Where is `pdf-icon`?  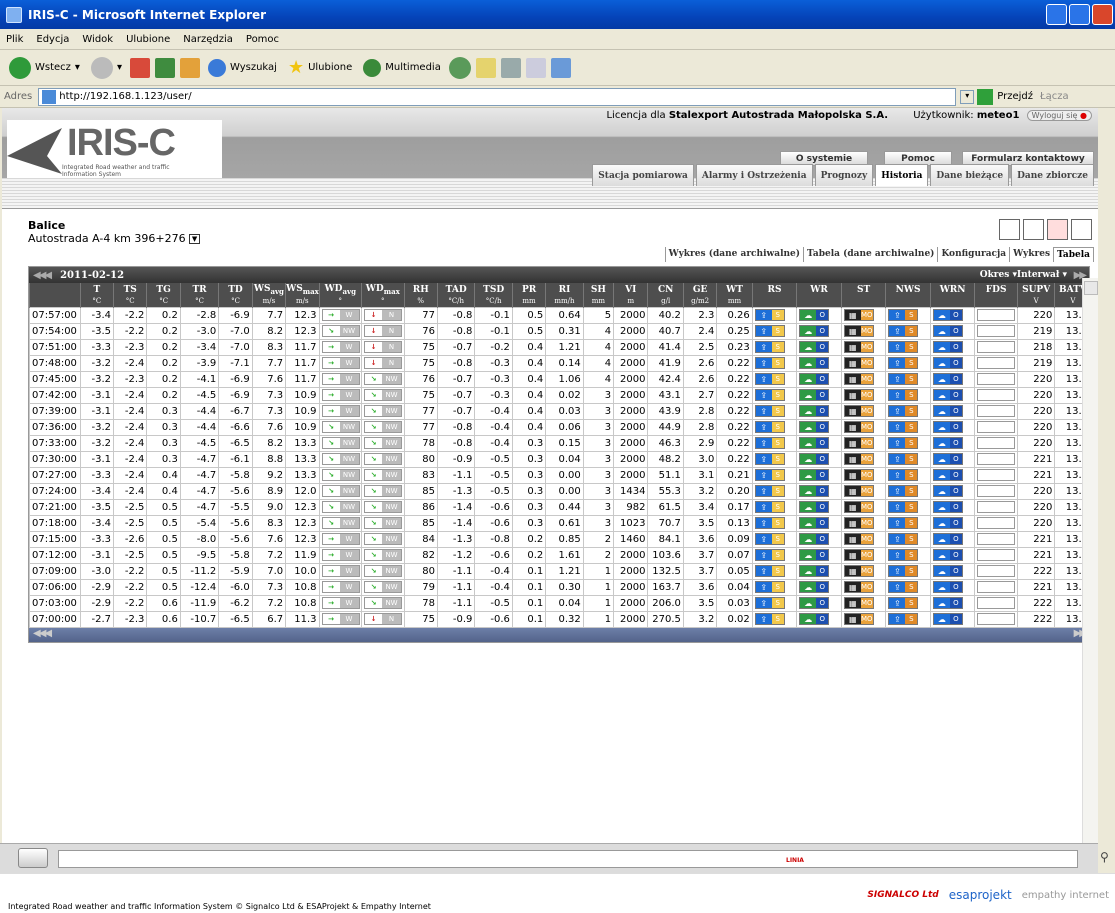
pdf-icon is located at coordinates (1057, 229).